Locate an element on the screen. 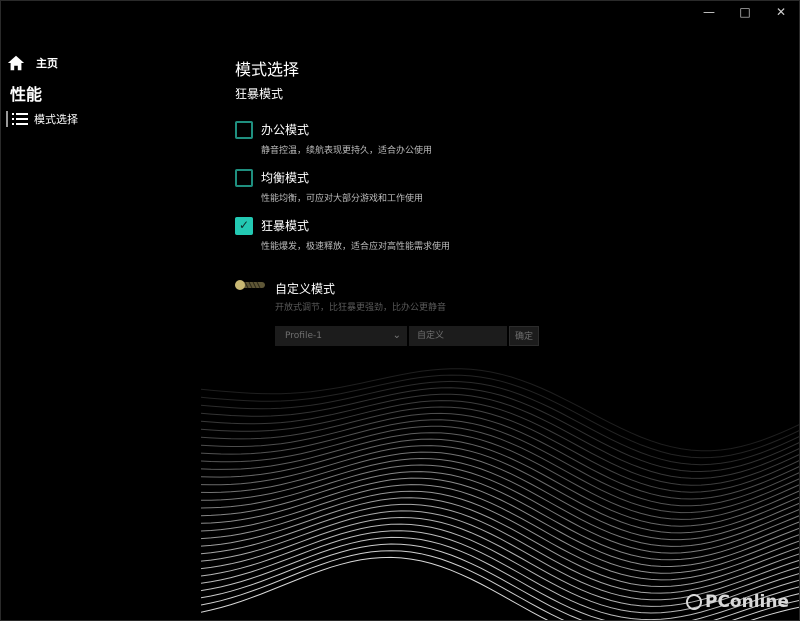 This screenshot has width=800, height=621. chevron-down-icon: ⌄ is located at coordinates (396, 335).